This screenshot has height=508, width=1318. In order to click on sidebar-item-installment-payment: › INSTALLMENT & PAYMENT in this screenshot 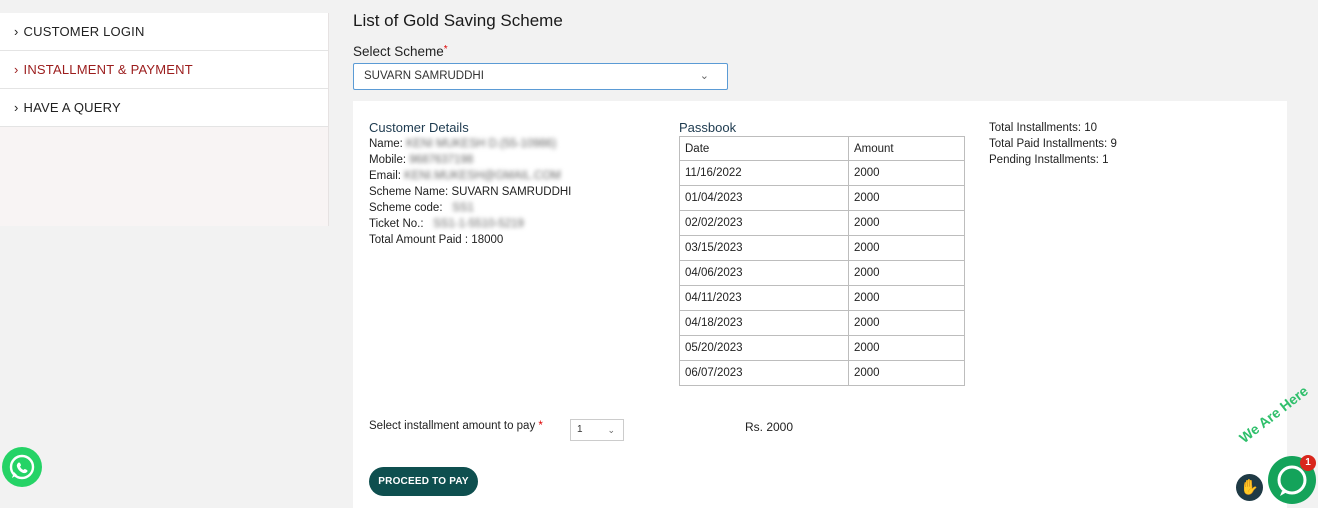, I will do `click(164, 70)`.